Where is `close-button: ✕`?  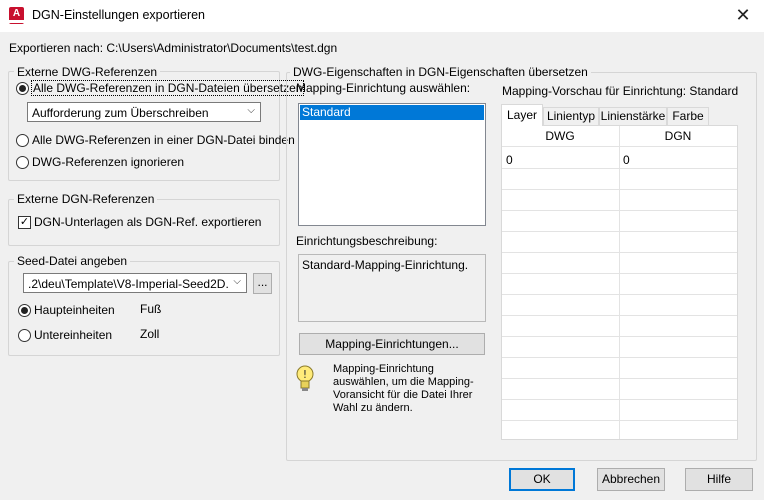 close-button: ✕ is located at coordinates (743, 15).